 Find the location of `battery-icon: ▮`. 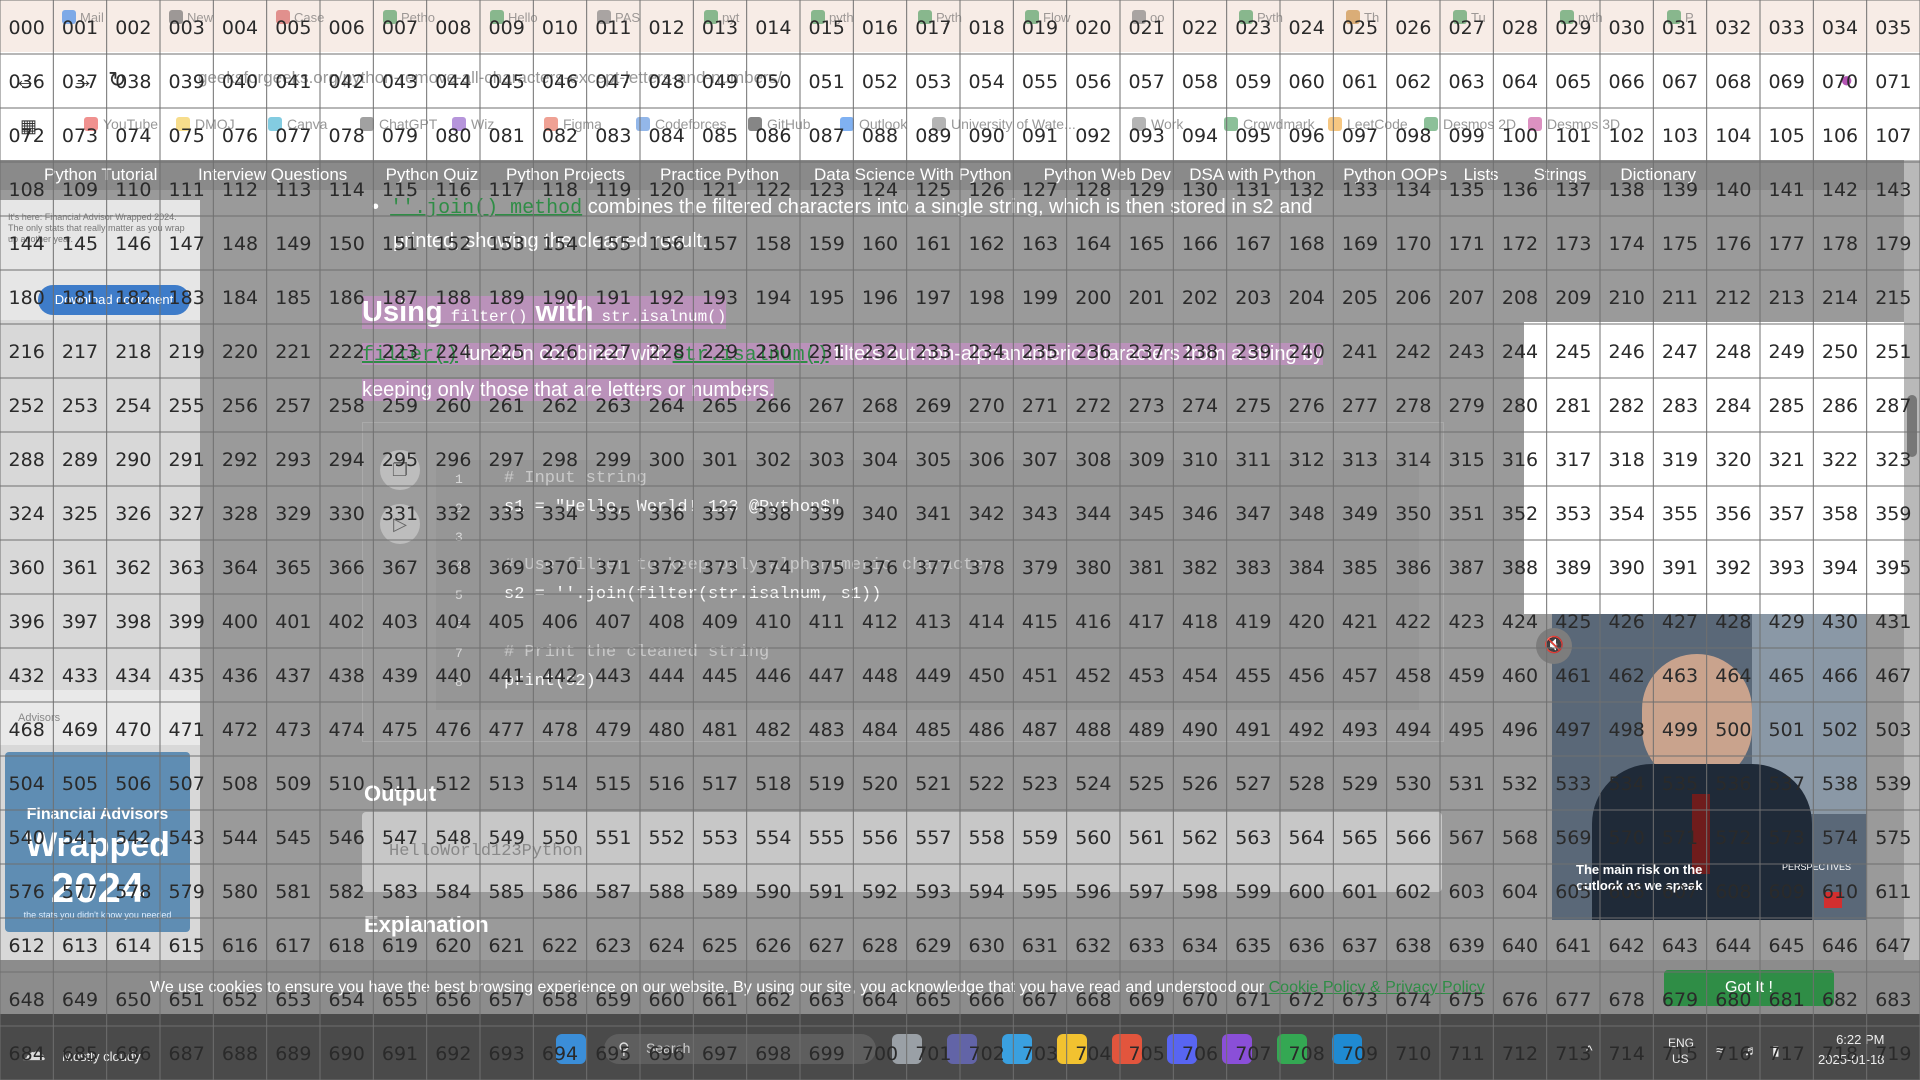

battery-icon: ▮ is located at coordinates (1776, 1050).